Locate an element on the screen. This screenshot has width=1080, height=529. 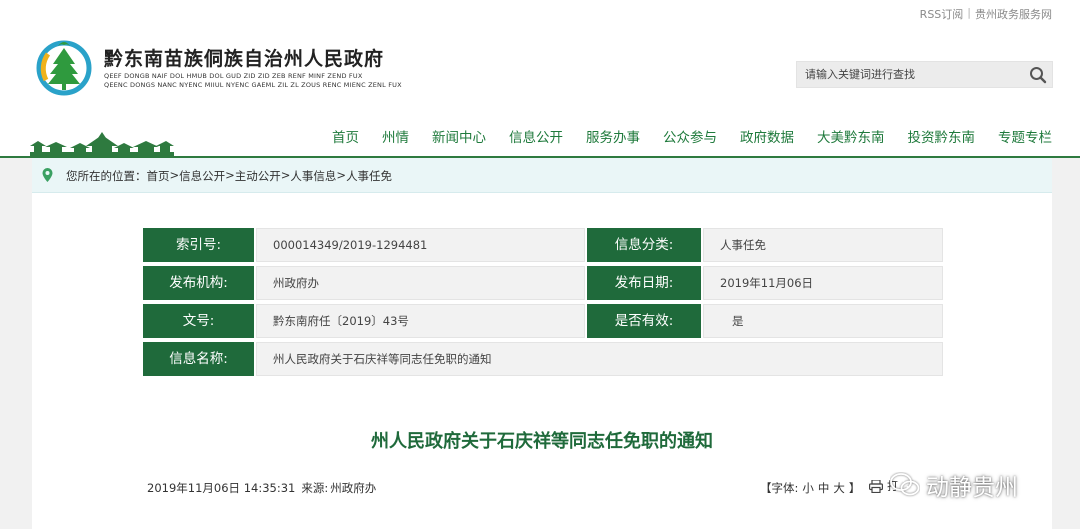
font-size-large-button: 大 is located at coordinates (839, 488).